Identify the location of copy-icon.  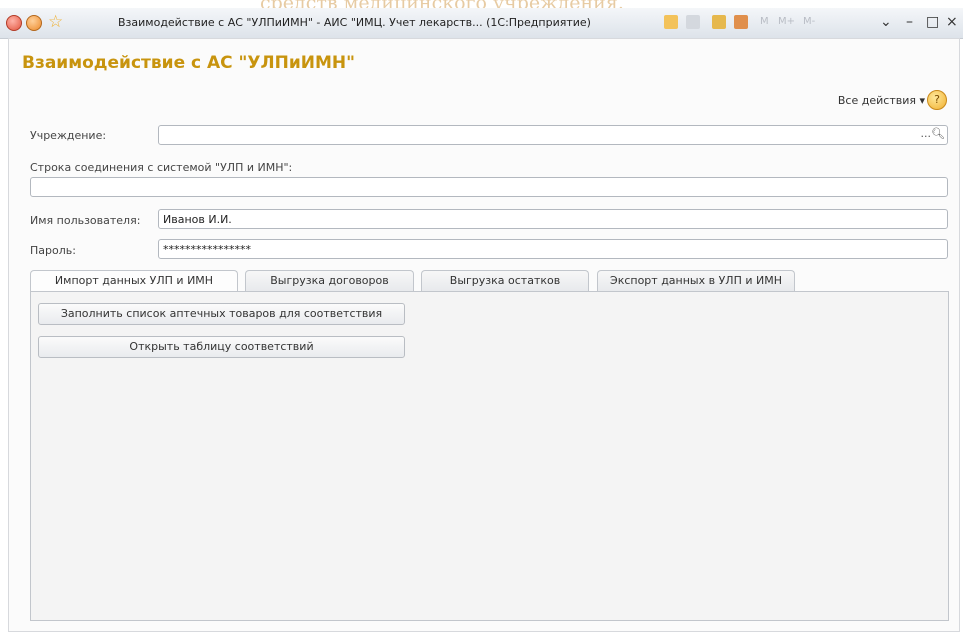
(719, 22).